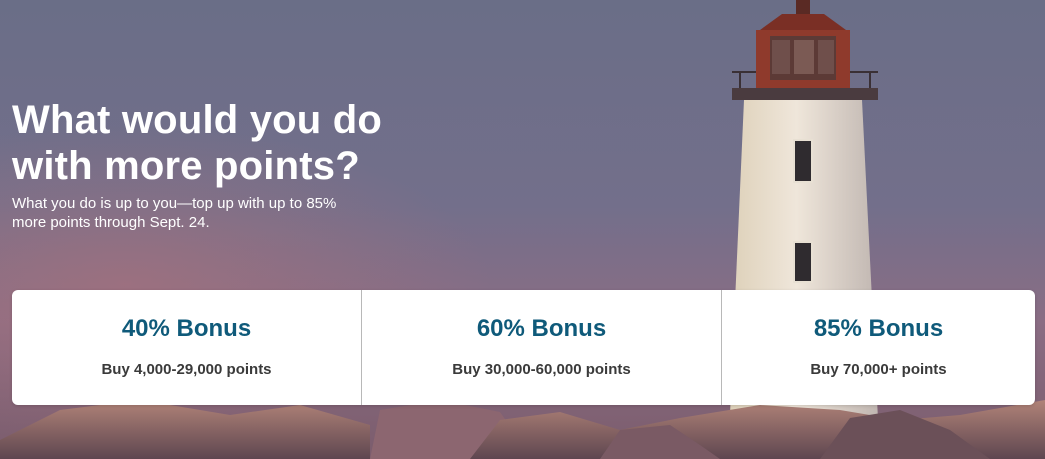 The image size is (1045, 459). Describe the element at coordinates (878, 369) in the screenshot. I see `offer-description: Buy 70,000+ points` at that location.